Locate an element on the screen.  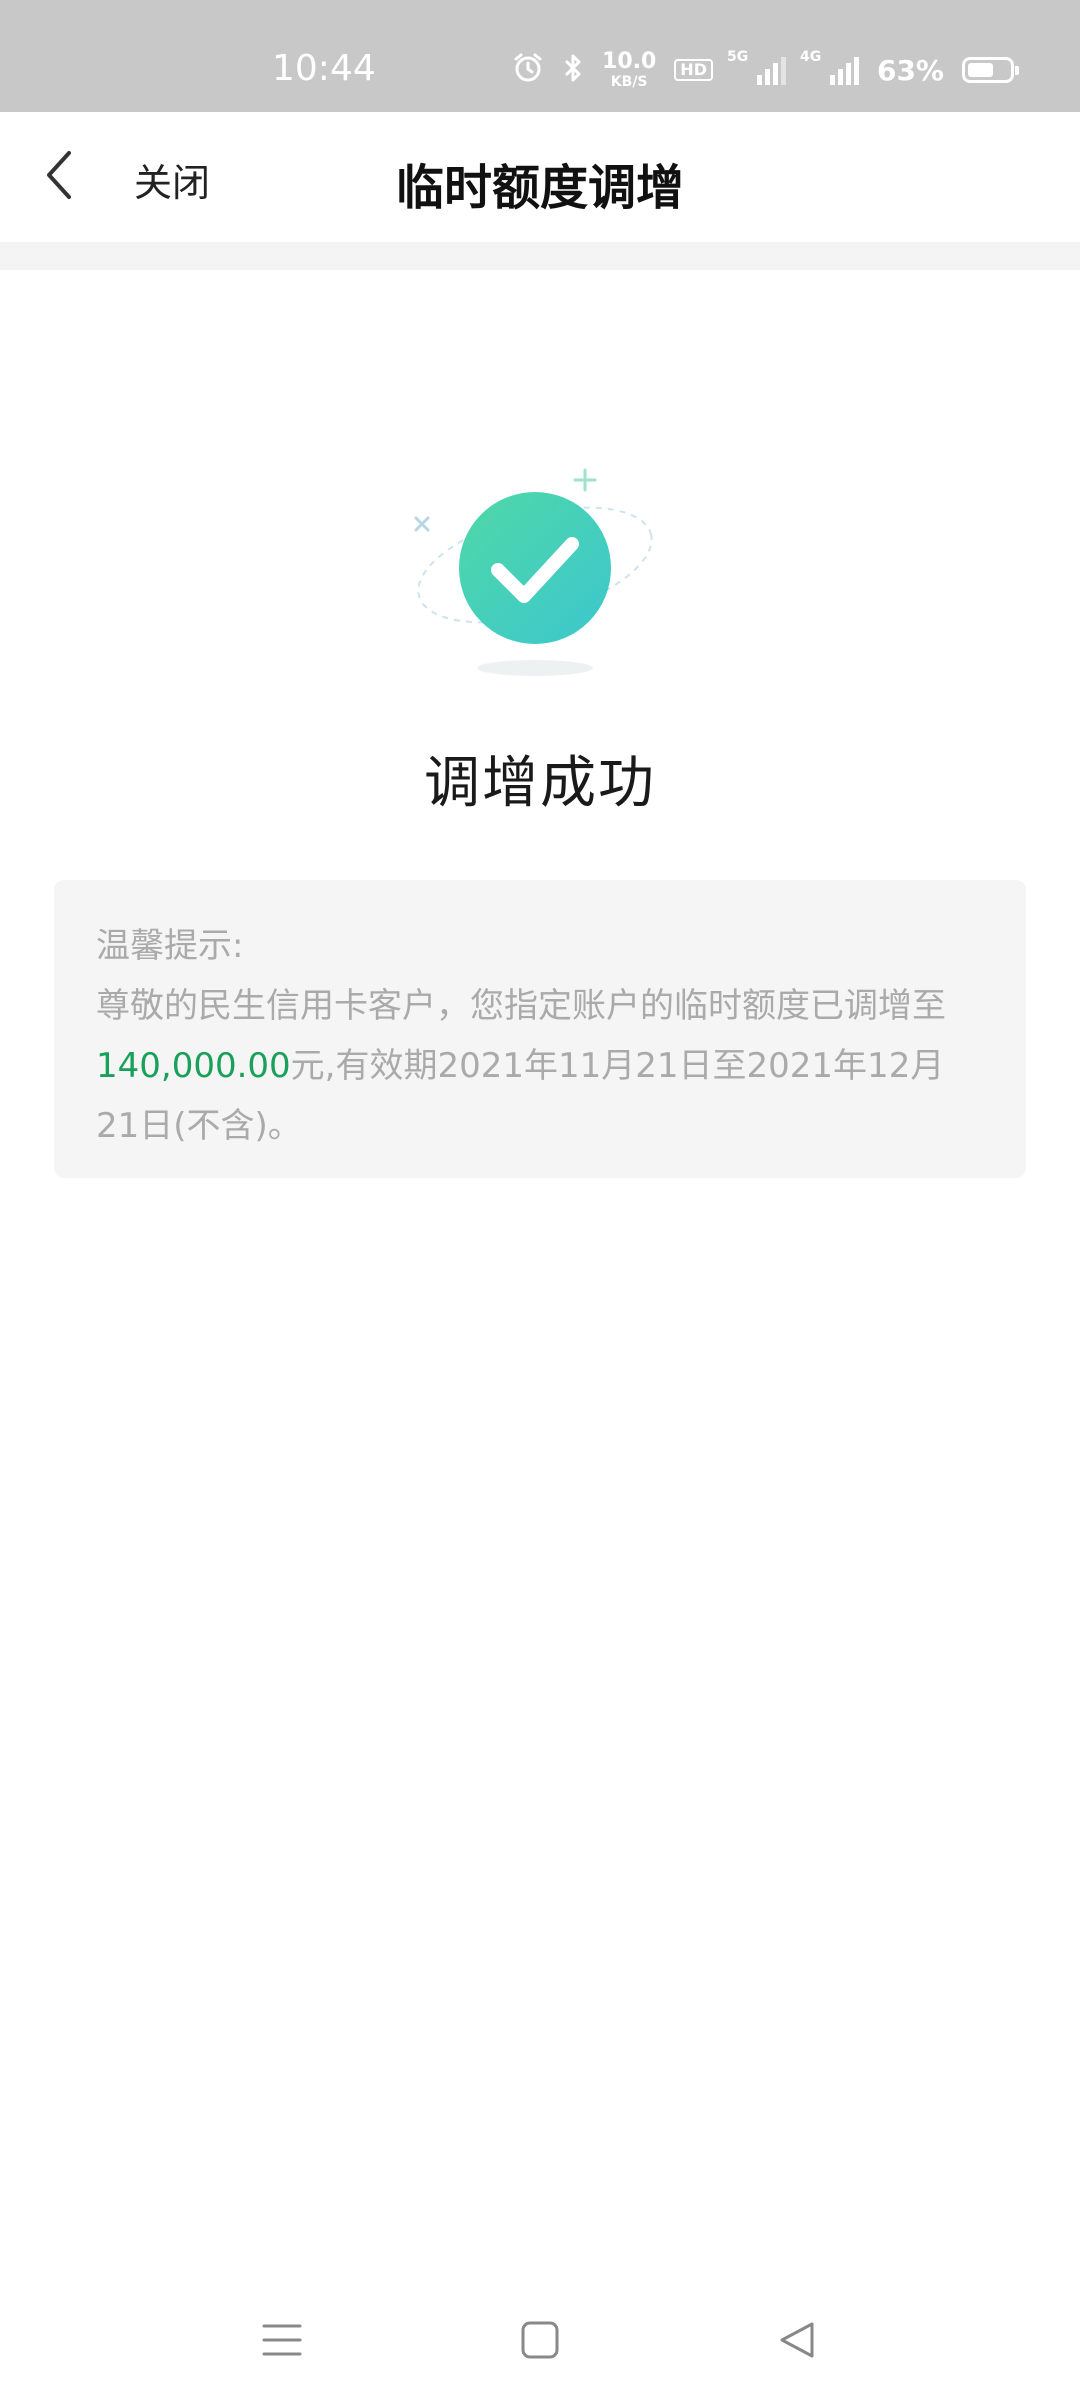
status-icons: 10.0 KB/S HD 5G 4G 63% is located at coordinates (765, 70).